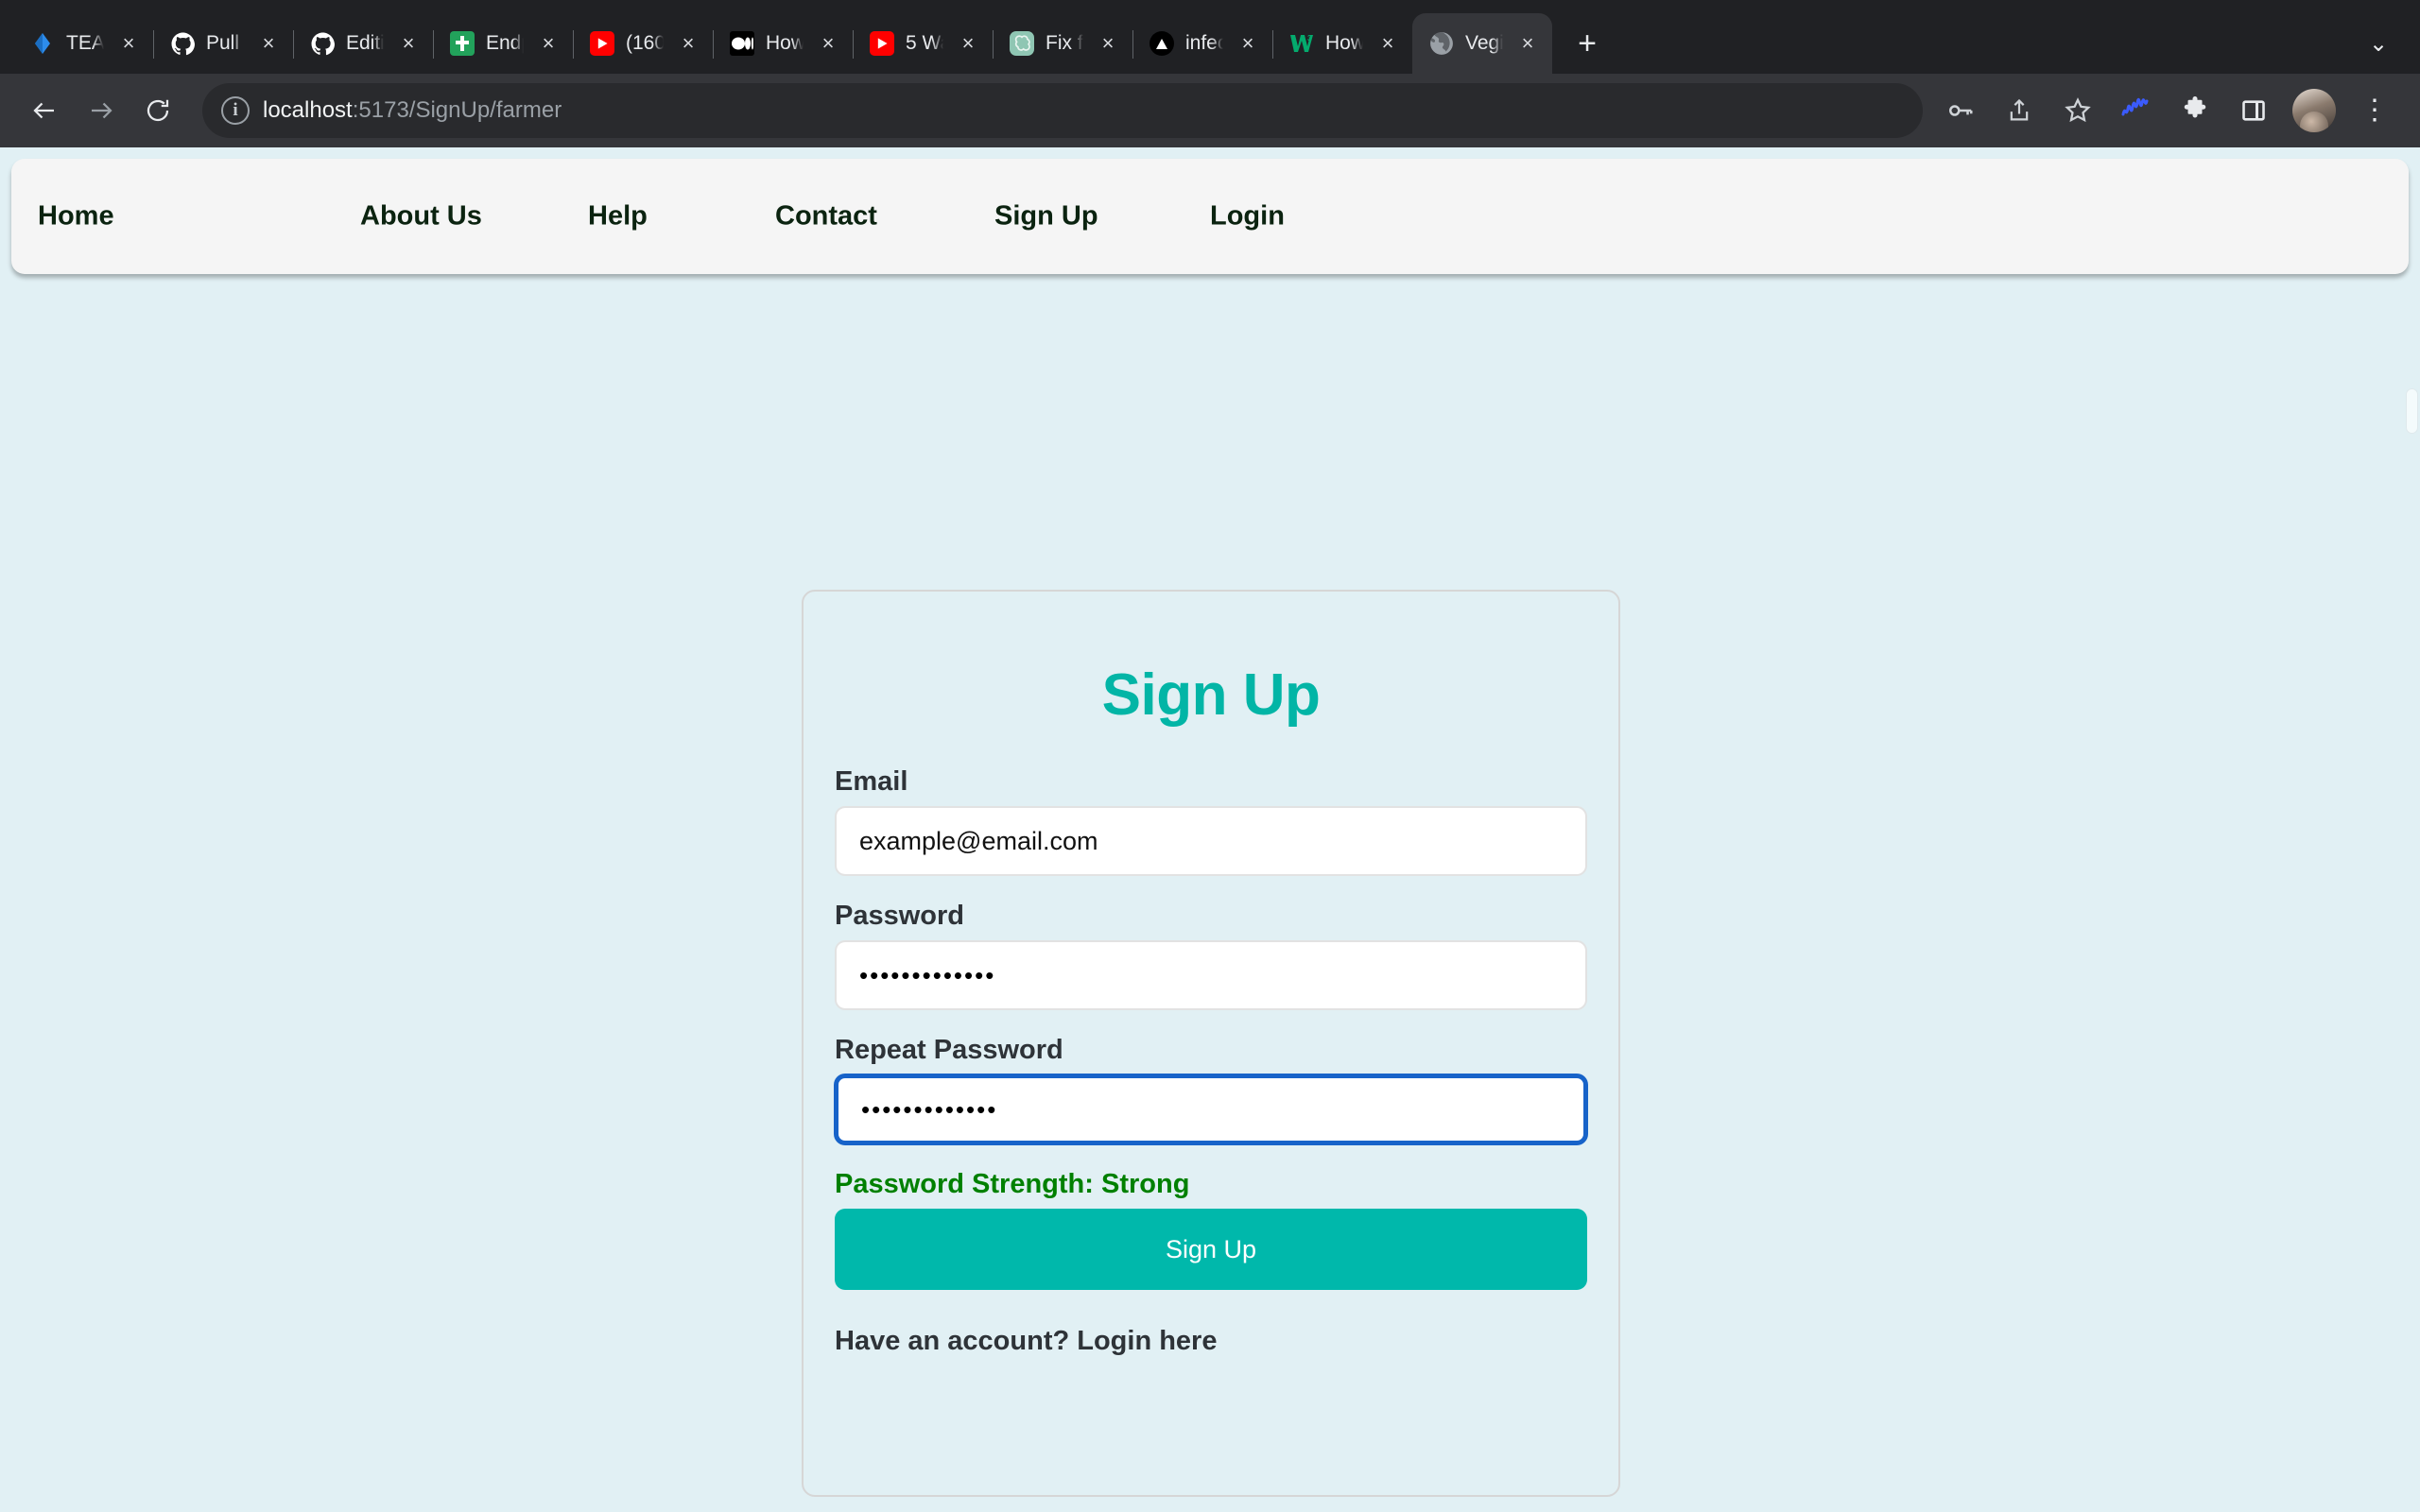 This screenshot has width=2420, height=1512. Describe the element at coordinates (1026, 1341) in the screenshot. I see `login-link: Have an account? Login here` at that location.